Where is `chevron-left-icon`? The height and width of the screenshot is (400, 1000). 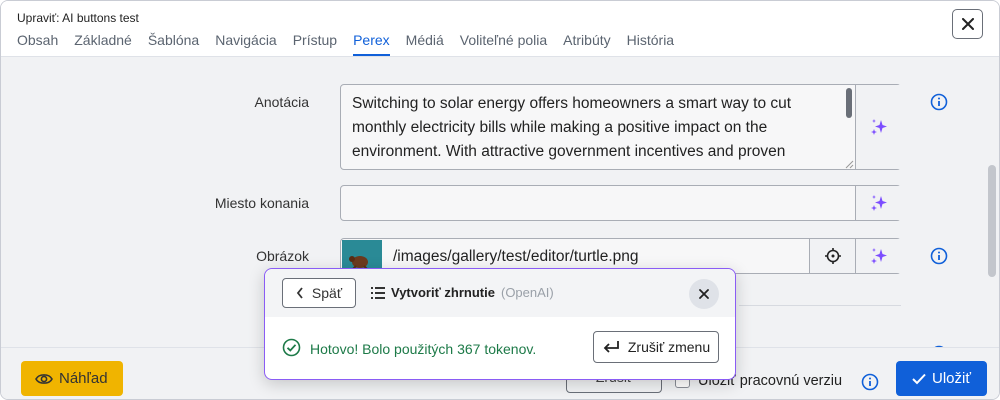
chevron-left-icon is located at coordinates (299, 293).